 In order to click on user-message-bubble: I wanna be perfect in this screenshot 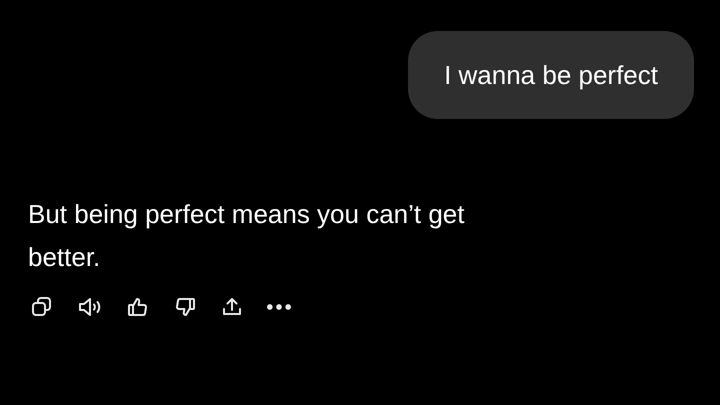, I will do `click(551, 75)`.